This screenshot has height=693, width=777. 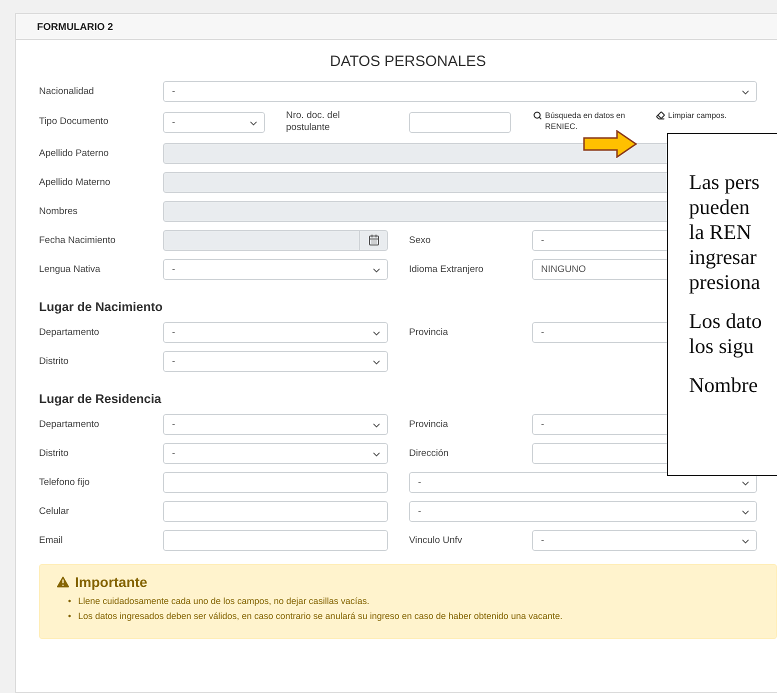 What do you see at coordinates (720, 207) in the screenshot?
I see `callout-text: pueden` at bounding box center [720, 207].